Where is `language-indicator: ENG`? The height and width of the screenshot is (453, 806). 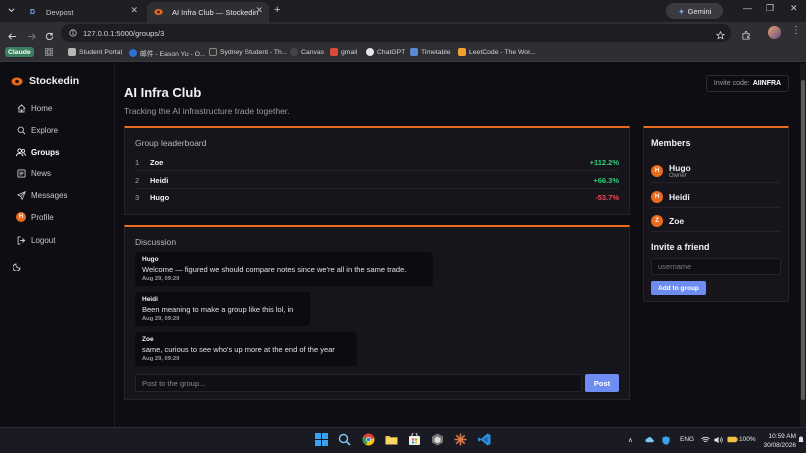 language-indicator: ENG is located at coordinates (687, 439).